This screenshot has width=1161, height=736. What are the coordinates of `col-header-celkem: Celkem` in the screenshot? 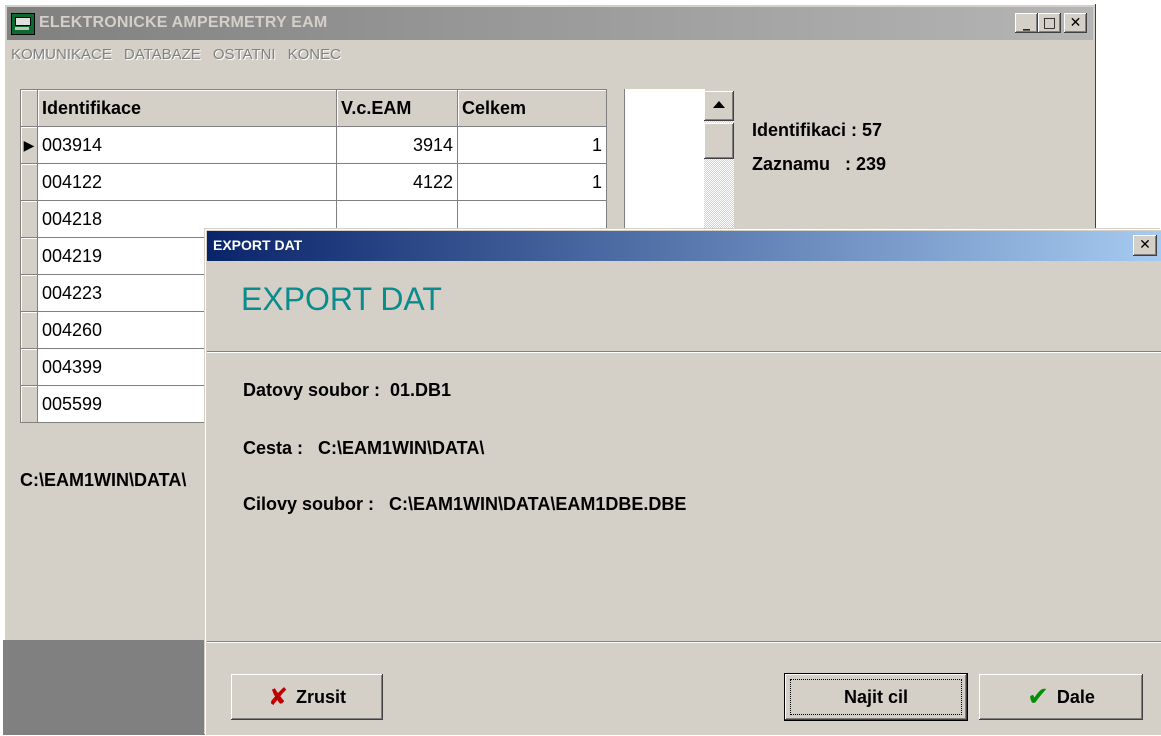 It's located at (532, 108).